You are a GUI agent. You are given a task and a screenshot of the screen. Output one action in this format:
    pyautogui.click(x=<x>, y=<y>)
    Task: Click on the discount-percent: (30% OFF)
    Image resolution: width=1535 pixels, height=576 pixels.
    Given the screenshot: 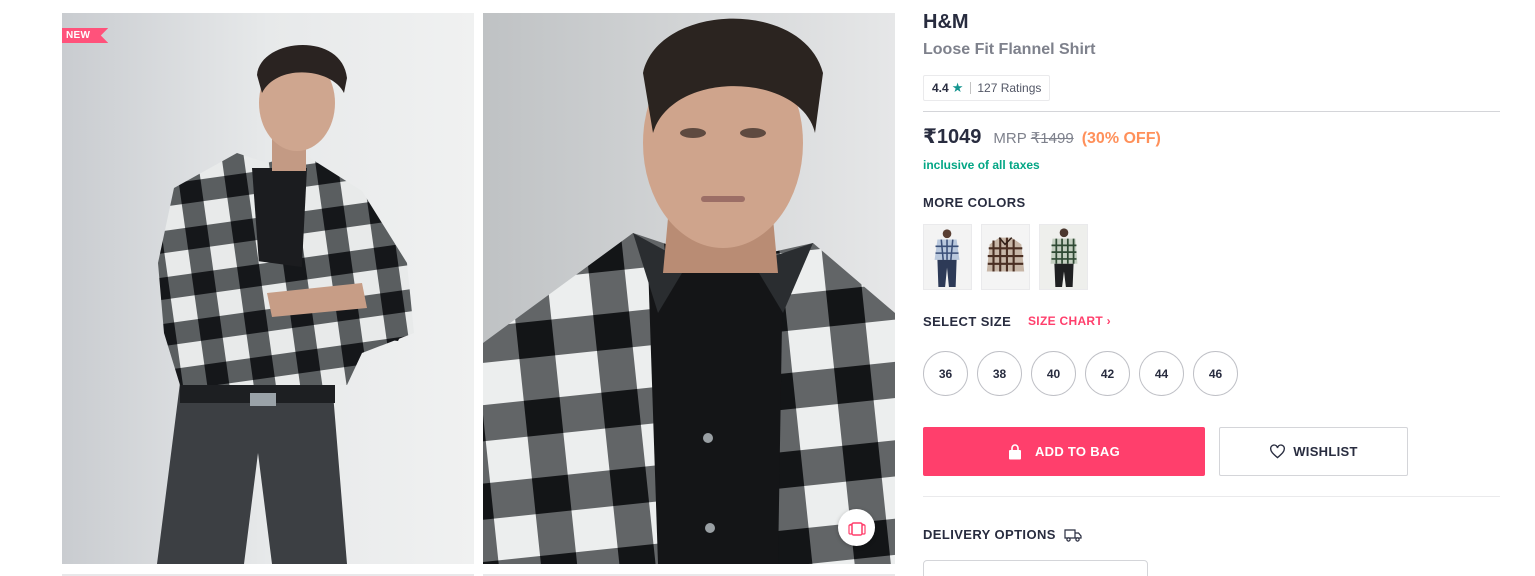 What is the action you would take?
    pyautogui.click(x=1121, y=138)
    